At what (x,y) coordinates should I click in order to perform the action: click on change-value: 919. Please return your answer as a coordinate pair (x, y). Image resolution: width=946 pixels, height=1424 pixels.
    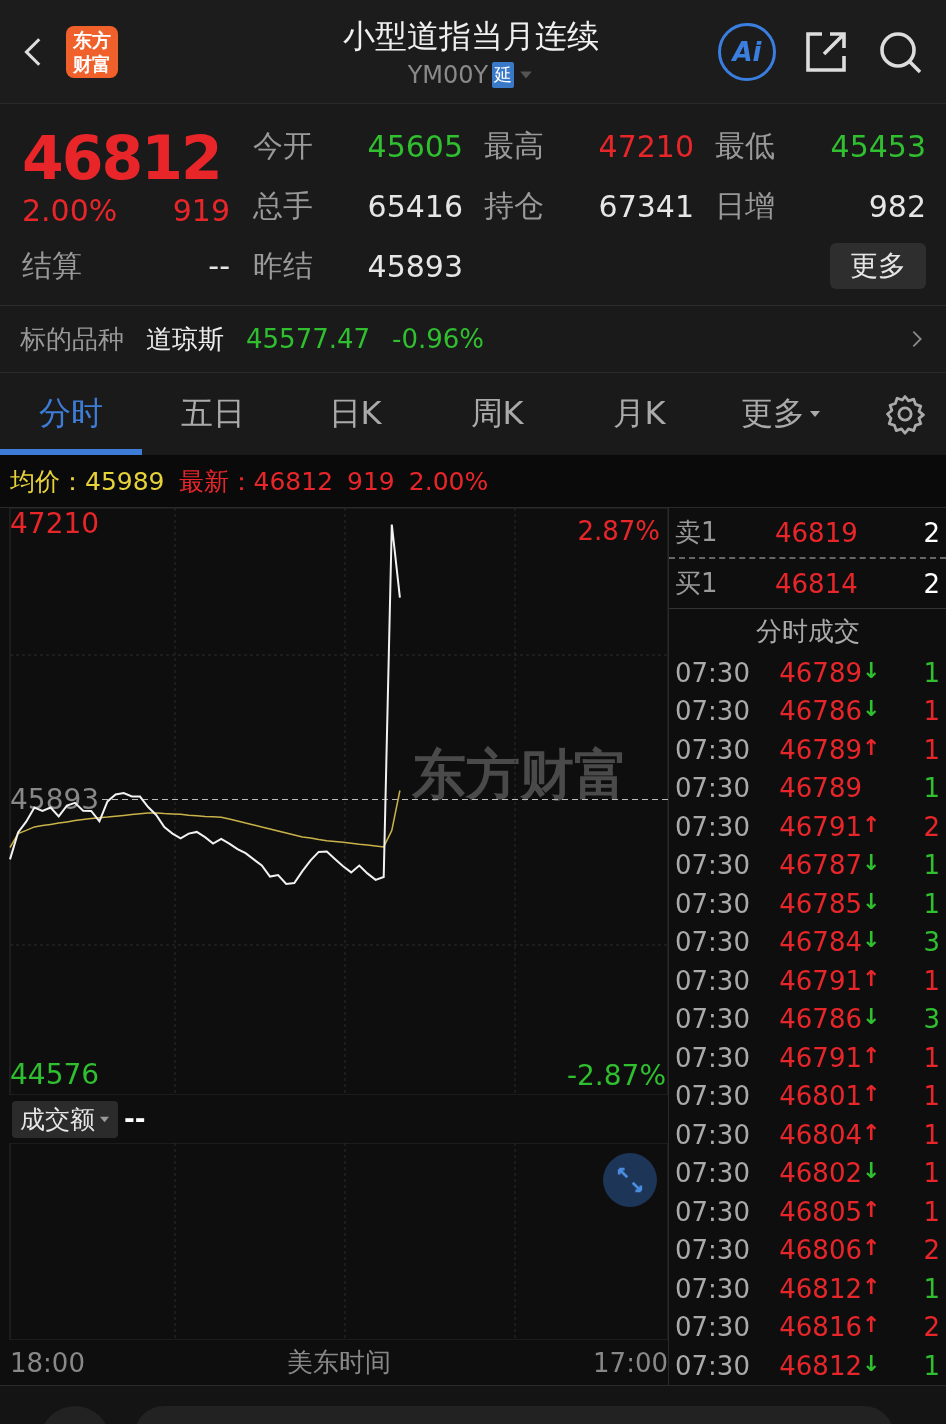
    Looking at the image, I should click on (201, 213).